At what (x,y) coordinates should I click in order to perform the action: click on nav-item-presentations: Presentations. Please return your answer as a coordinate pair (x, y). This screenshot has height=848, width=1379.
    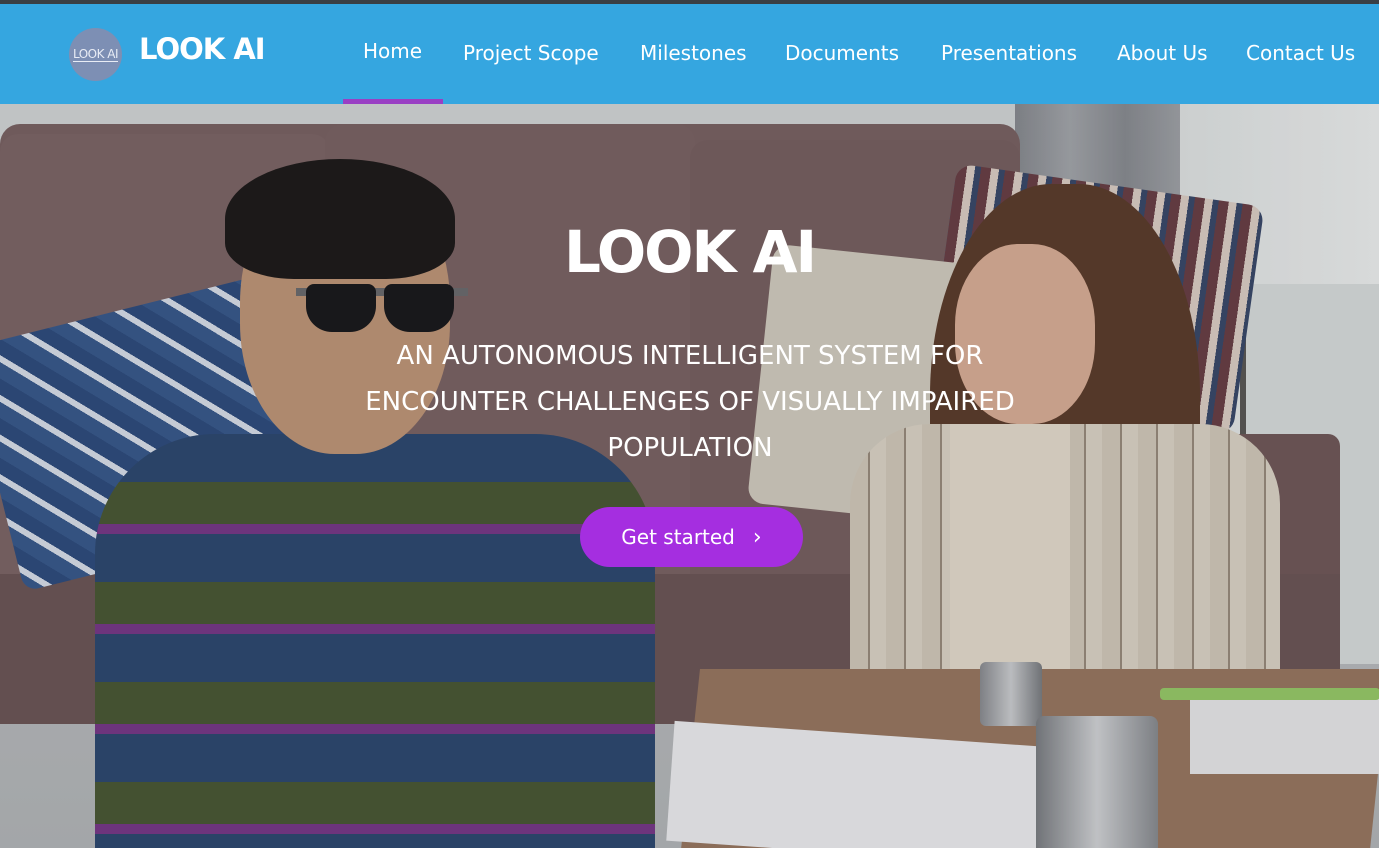
    Looking at the image, I should click on (1009, 53).